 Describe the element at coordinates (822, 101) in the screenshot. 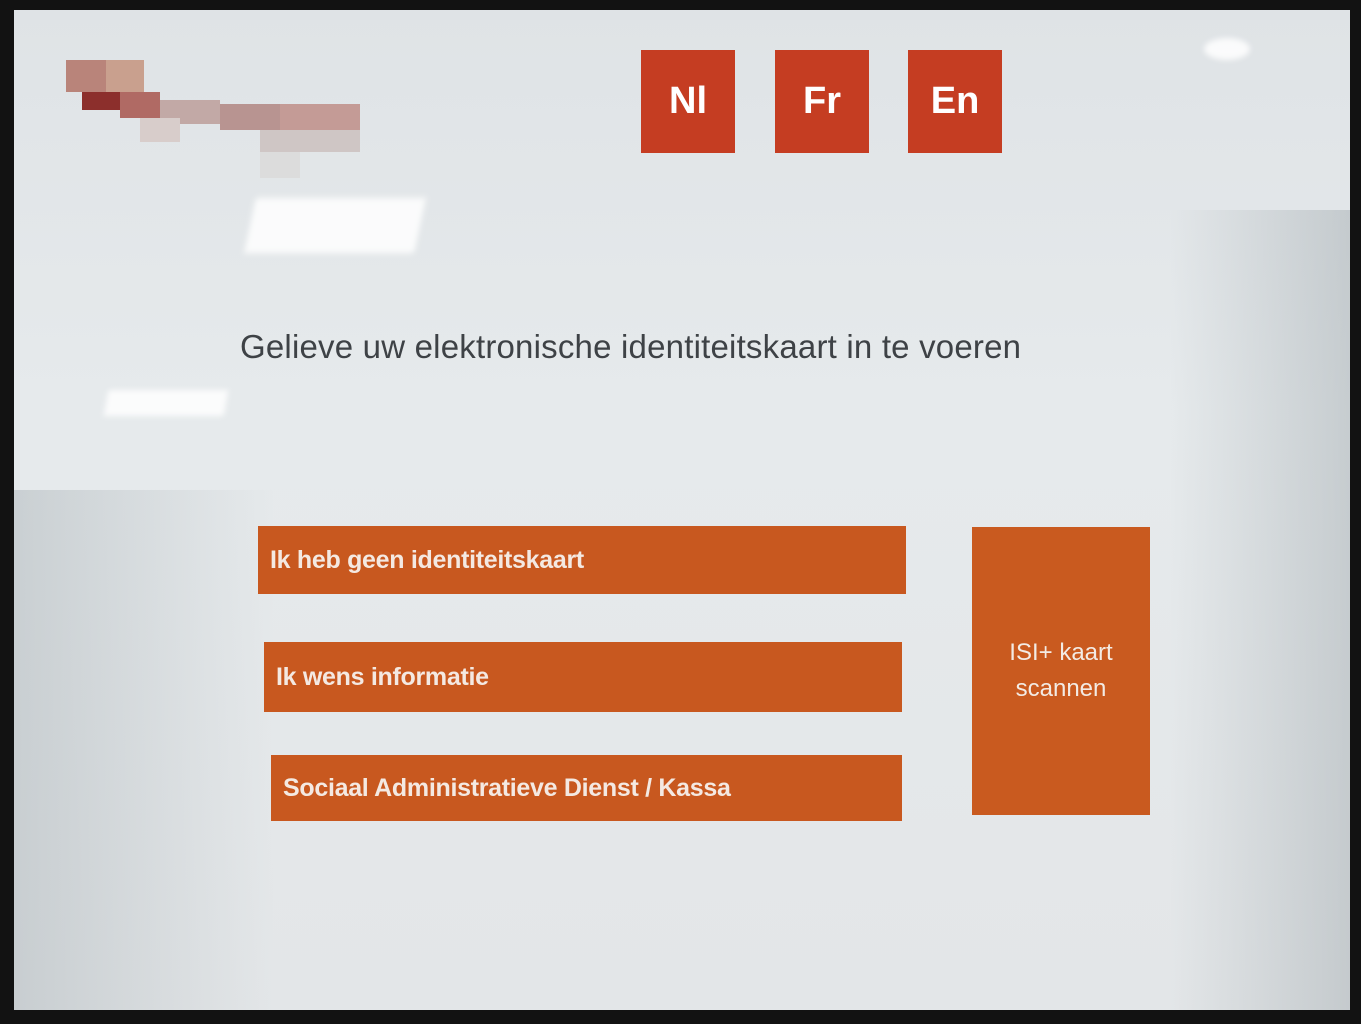

I see `language-button-fr: Fr` at that location.